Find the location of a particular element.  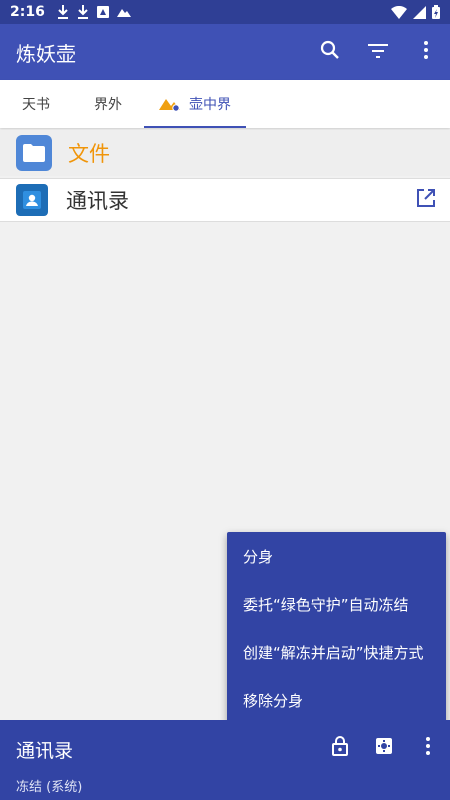

menu-item-delegate-freeze: 委托“绿色守护”自动冻结 is located at coordinates (336, 604).